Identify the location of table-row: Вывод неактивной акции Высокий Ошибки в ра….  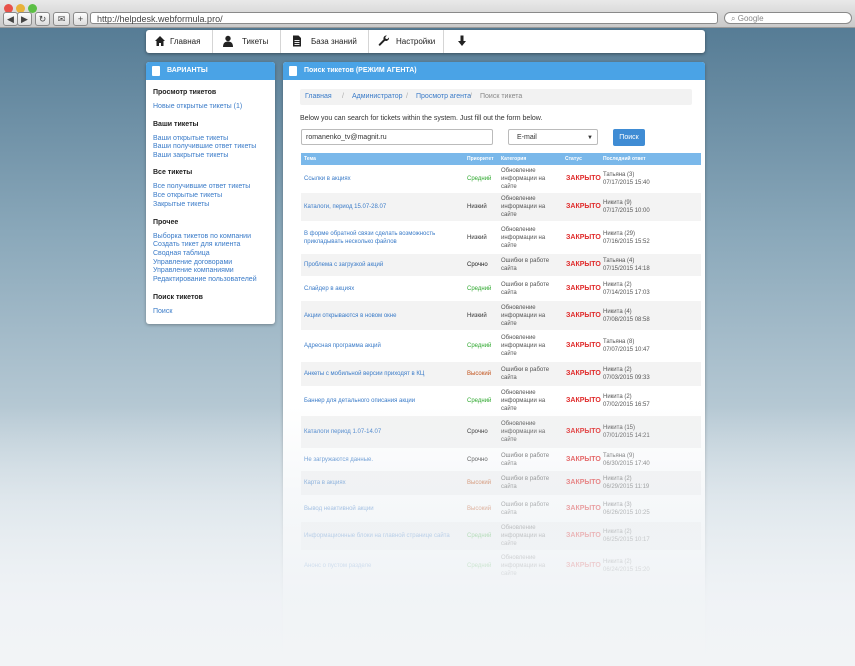
(501, 508).